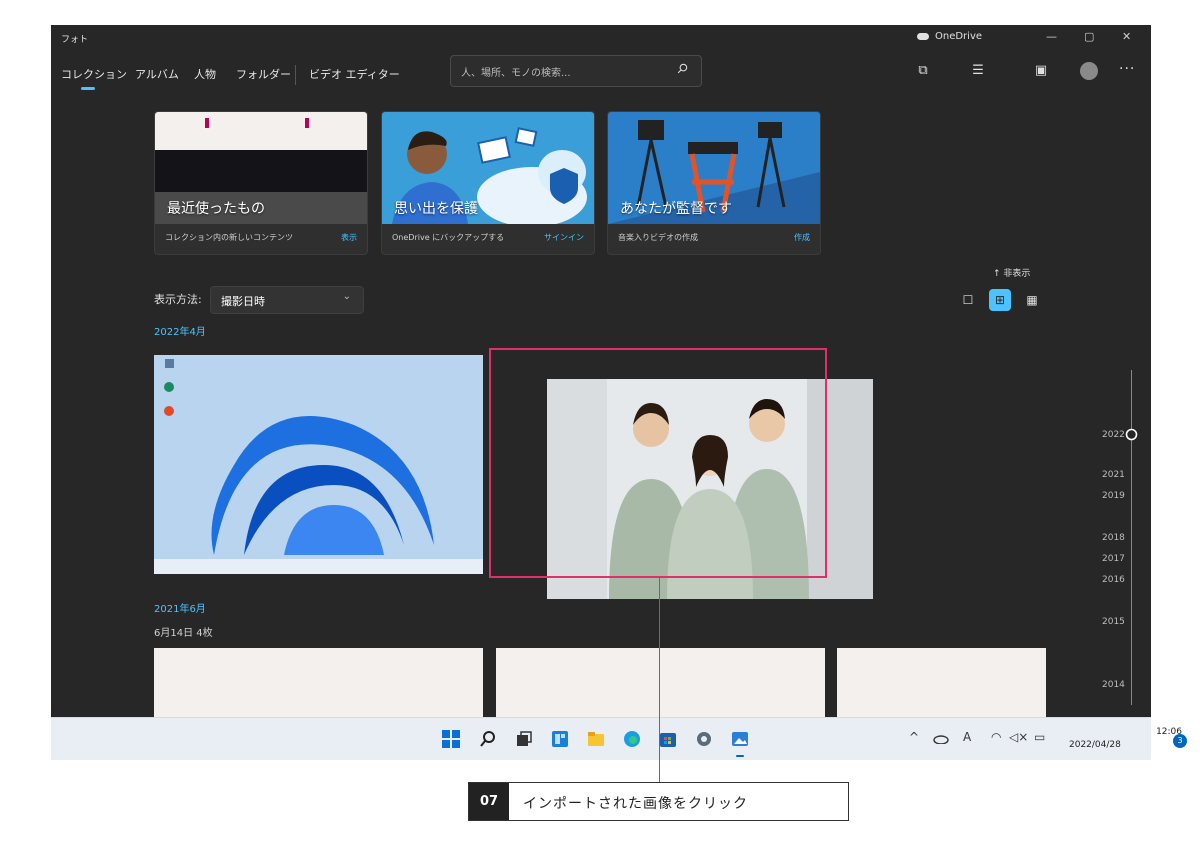 This screenshot has height=842, width=1200. Describe the element at coordinates (564, 237) in the screenshot. I see `card-action-link: サインイン` at that location.